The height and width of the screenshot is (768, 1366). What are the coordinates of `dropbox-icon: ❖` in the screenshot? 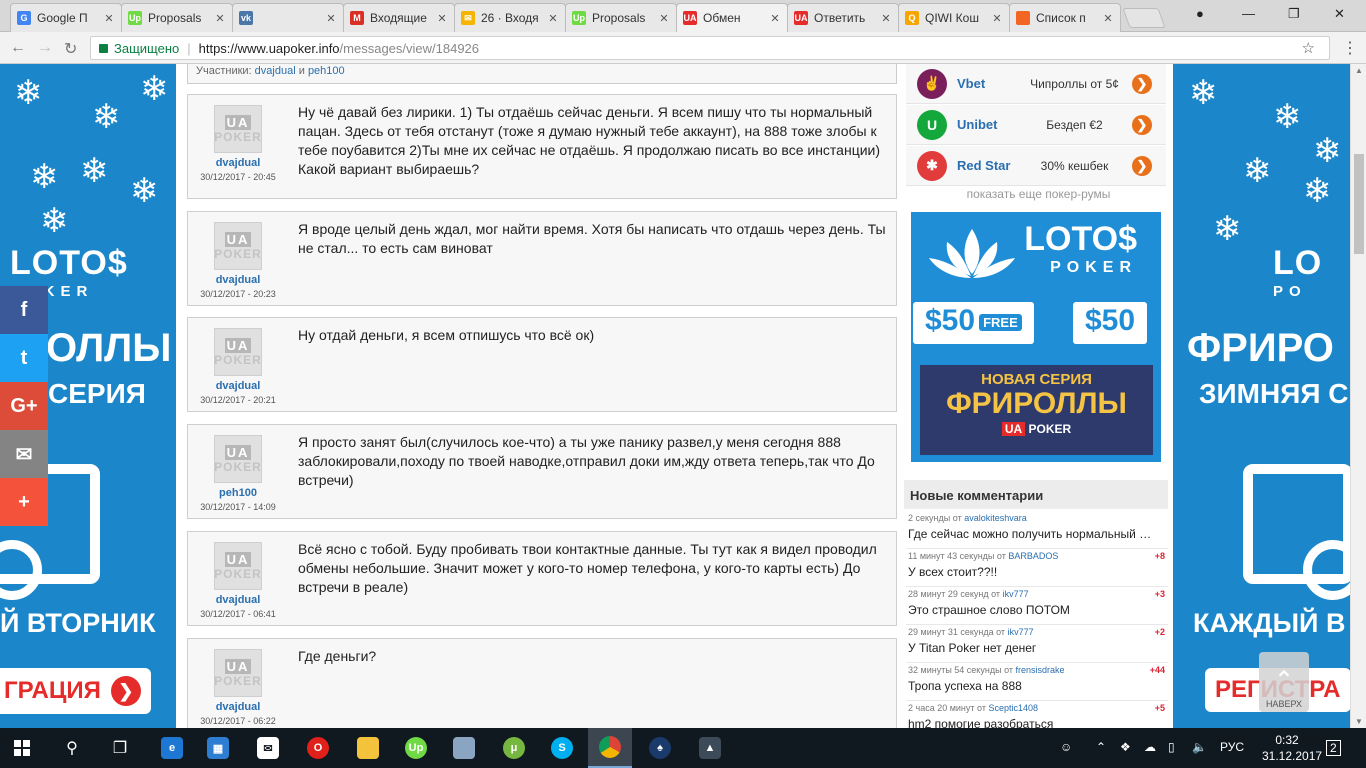 It's located at (1125, 747).